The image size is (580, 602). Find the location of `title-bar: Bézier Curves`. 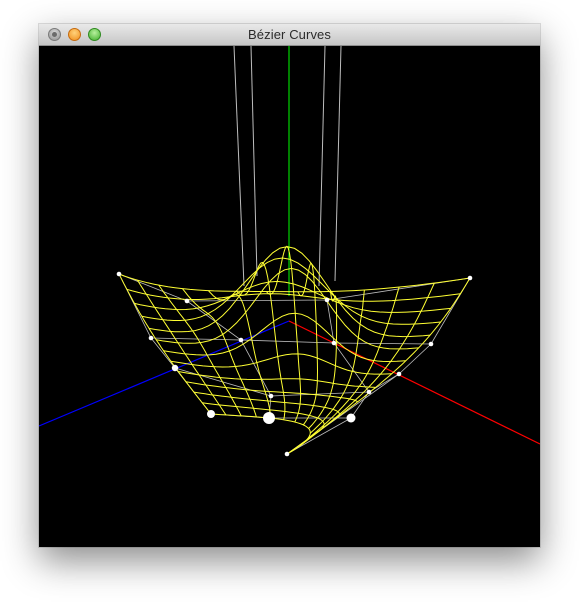

title-bar: Bézier Curves is located at coordinates (289, 35).